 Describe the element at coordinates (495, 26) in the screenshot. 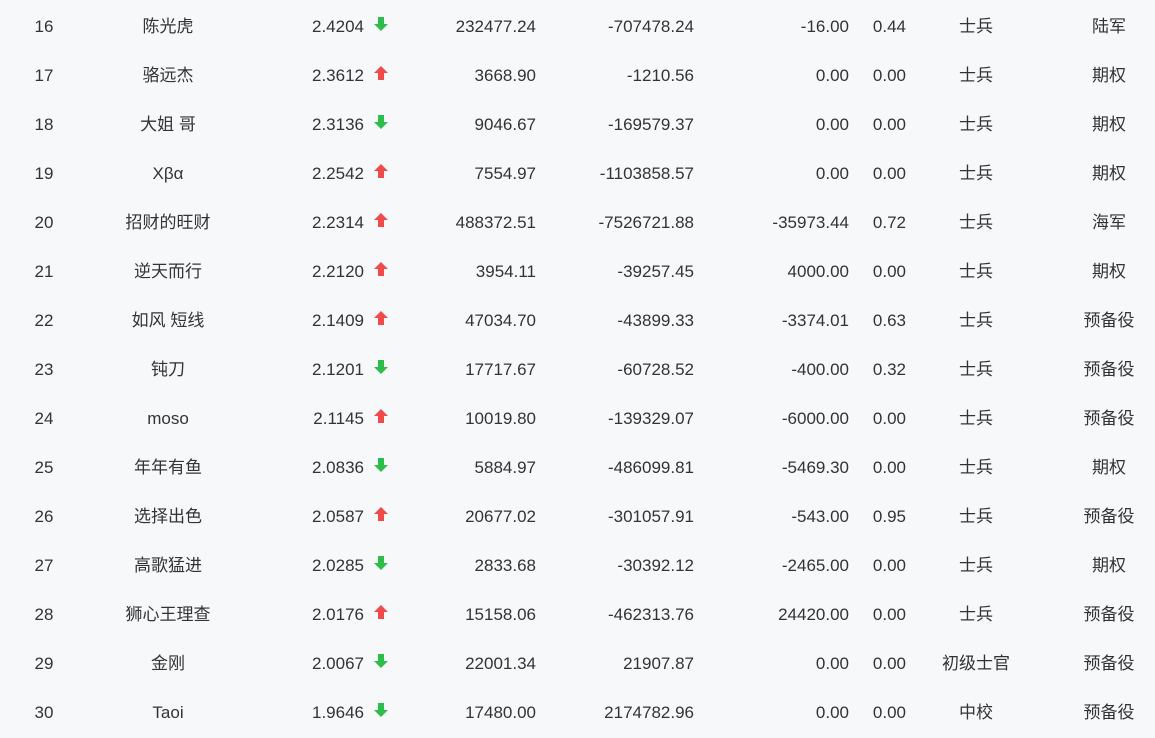

I see `value1-cell: 232477.24` at that location.